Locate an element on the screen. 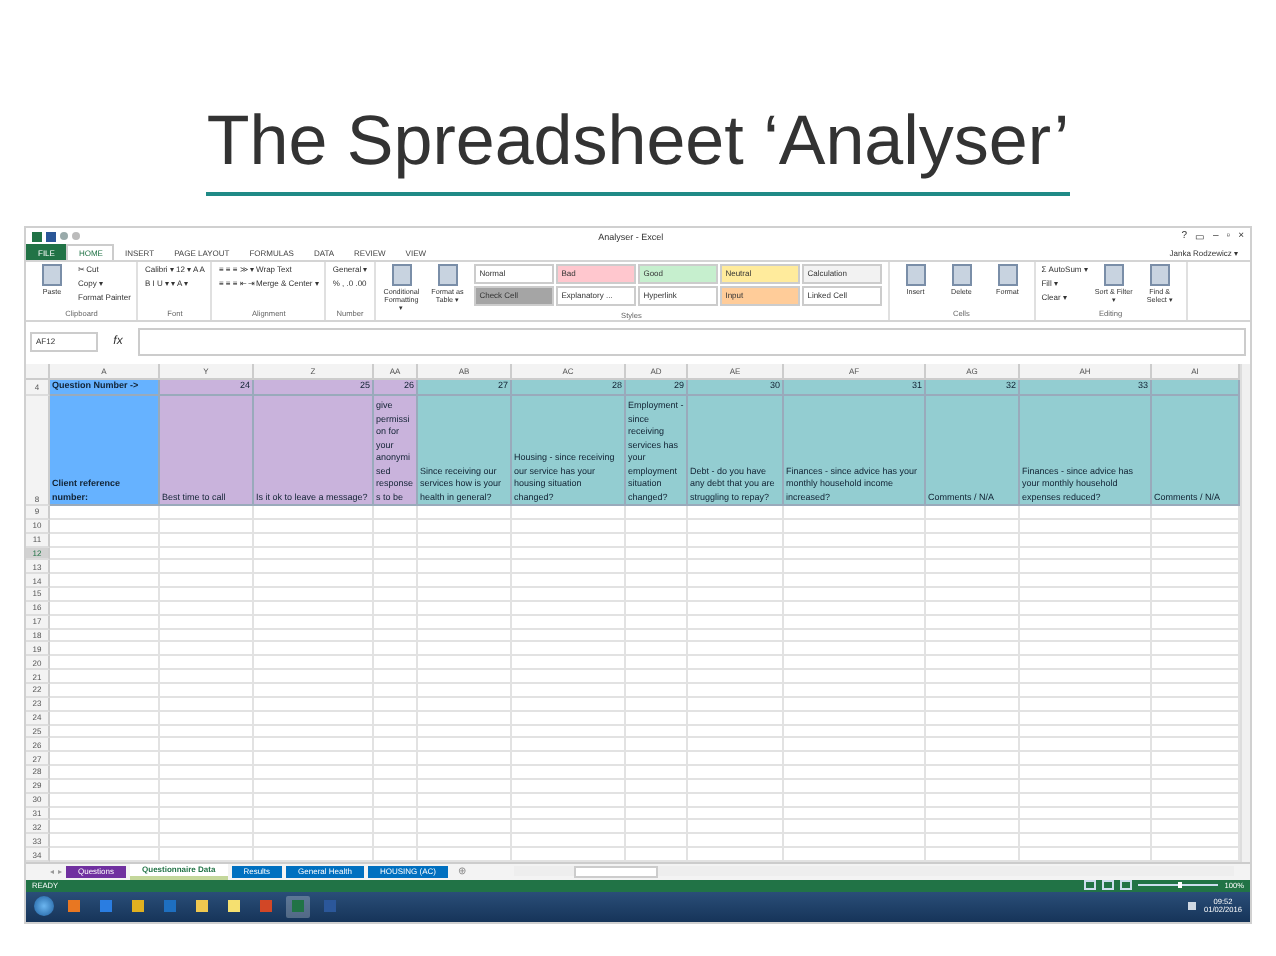 The image size is (1276, 956). start-icon is located at coordinates (44, 906).